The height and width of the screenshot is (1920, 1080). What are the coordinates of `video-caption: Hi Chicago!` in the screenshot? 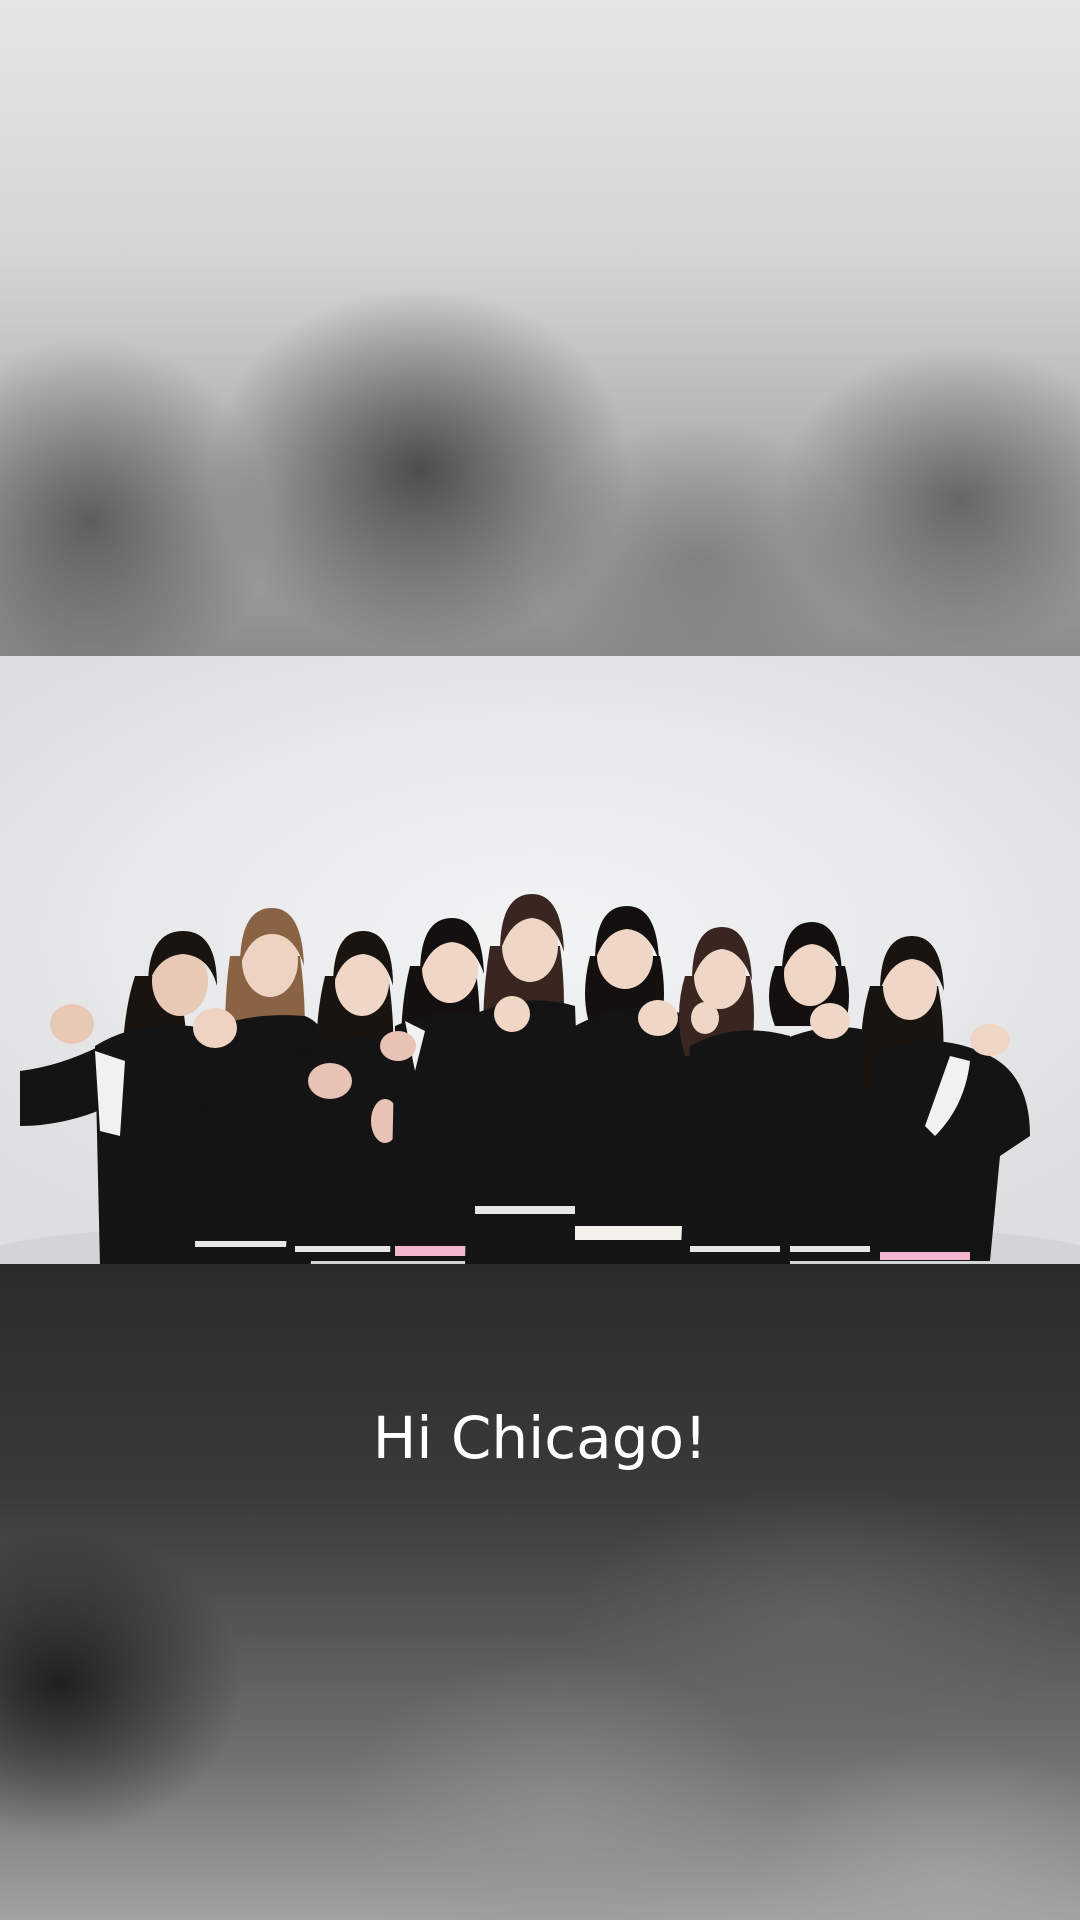 It's located at (540, 1438).